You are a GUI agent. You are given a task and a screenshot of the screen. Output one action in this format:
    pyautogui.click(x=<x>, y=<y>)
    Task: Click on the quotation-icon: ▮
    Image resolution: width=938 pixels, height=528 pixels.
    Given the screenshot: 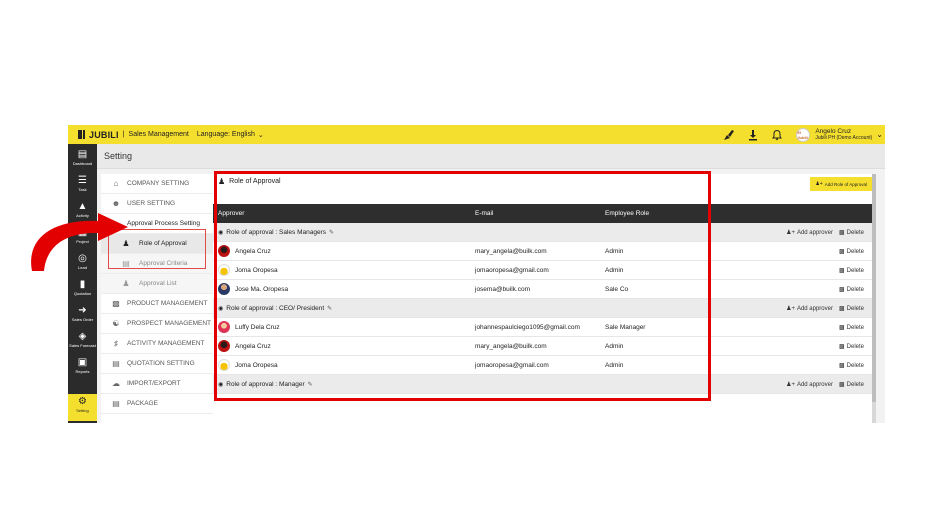 What is the action you would take?
    pyautogui.click(x=82, y=284)
    